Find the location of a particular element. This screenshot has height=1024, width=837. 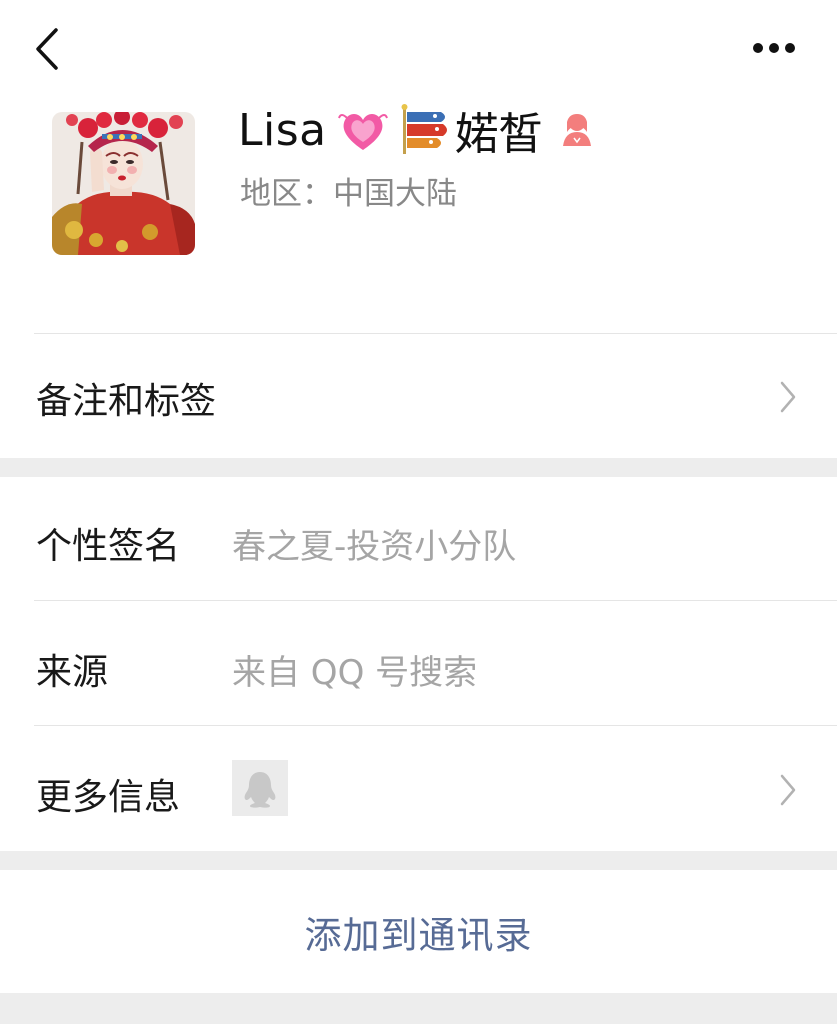

profile-name-suffix: 婼皙 is located at coordinates (498, 134).